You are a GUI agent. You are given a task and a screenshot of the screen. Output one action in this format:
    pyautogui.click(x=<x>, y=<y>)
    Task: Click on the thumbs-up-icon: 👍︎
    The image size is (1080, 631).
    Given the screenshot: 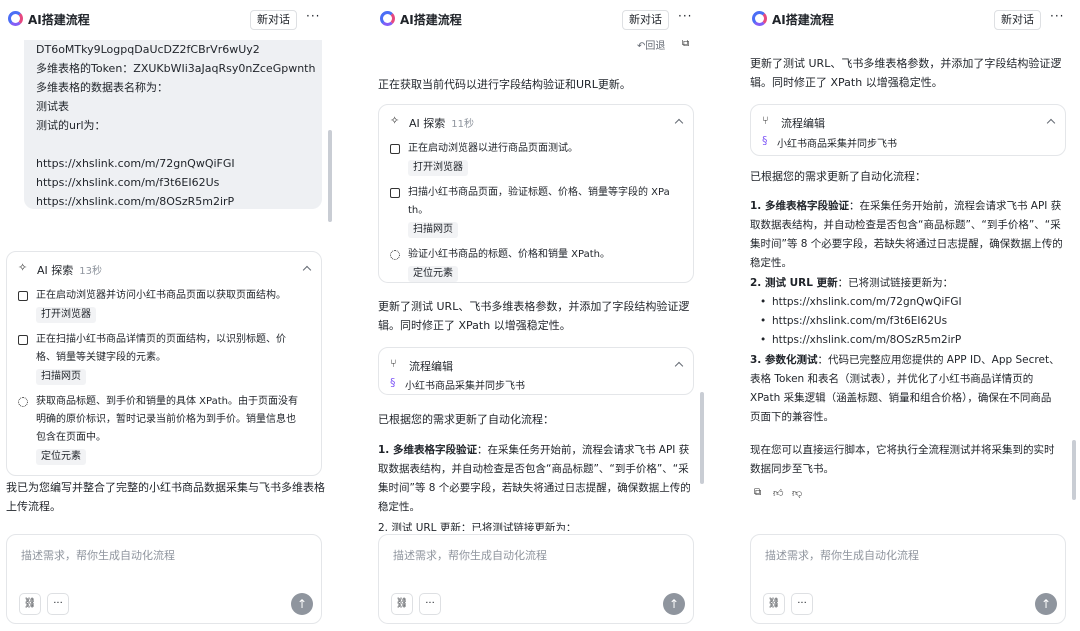 What is the action you would take?
    pyautogui.click(x=778, y=493)
    